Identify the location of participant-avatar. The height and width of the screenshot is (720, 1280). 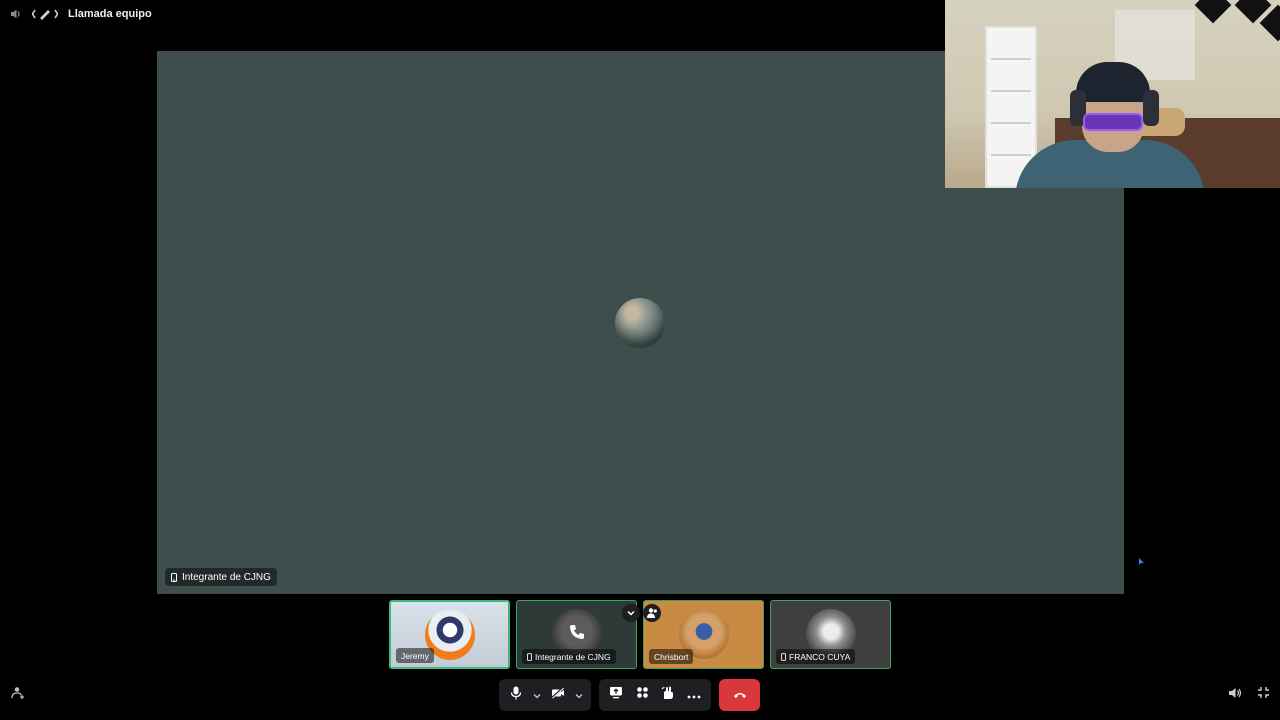
(640, 323).